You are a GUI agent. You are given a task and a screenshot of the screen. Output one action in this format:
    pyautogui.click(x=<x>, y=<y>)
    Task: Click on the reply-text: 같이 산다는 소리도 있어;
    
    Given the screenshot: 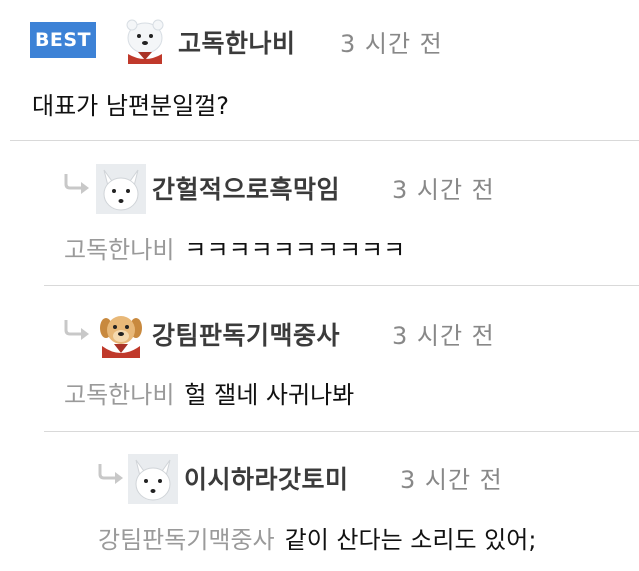 What is the action you would take?
    pyautogui.click(x=410, y=540)
    